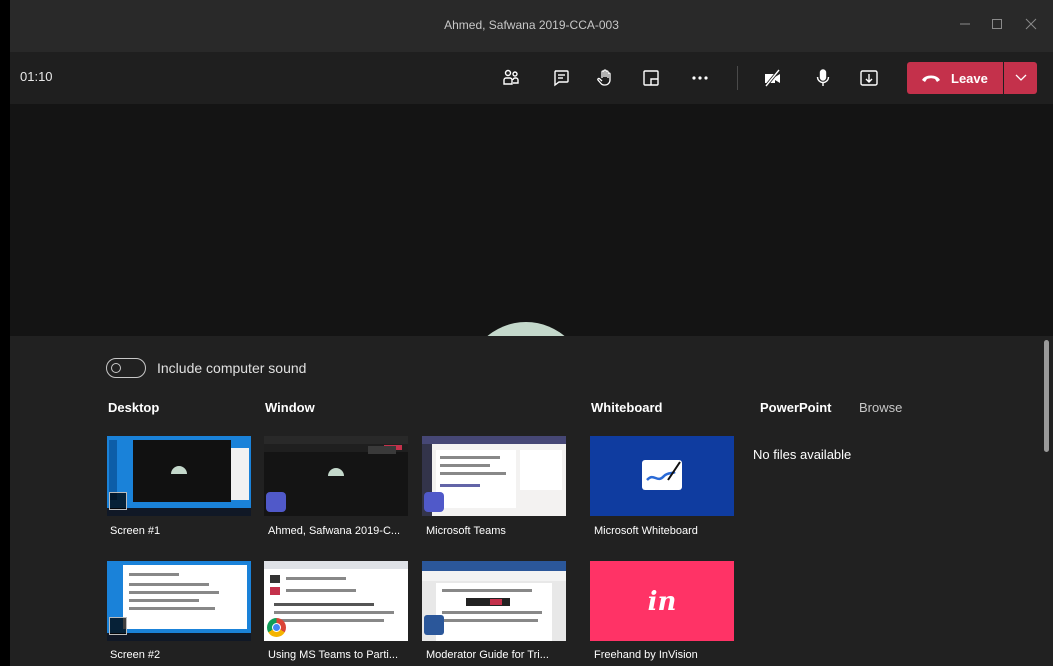 This screenshot has height=666, width=1053. Describe the element at coordinates (965, 25) in the screenshot. I see `minimize-icon` at that location.